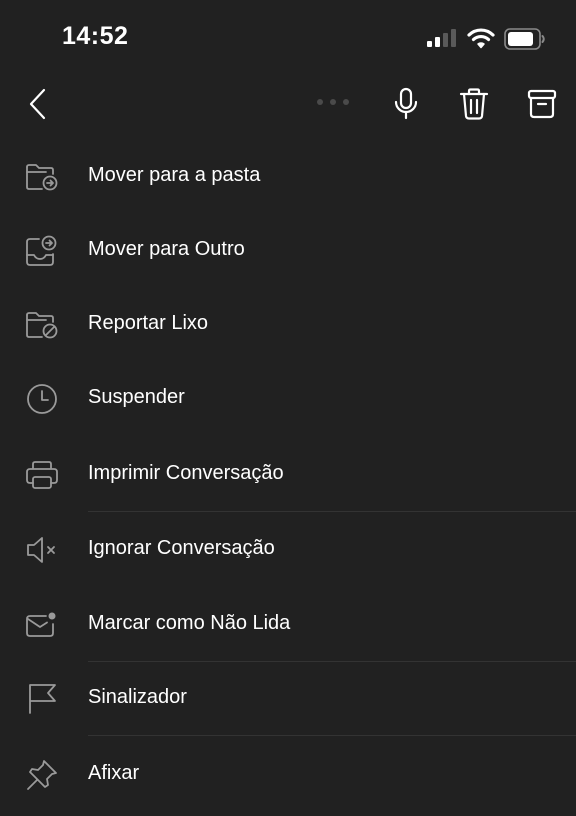 The height and width of the screenshot is (816, 576). I want to click on more-dots-icon, so click(333, 102).